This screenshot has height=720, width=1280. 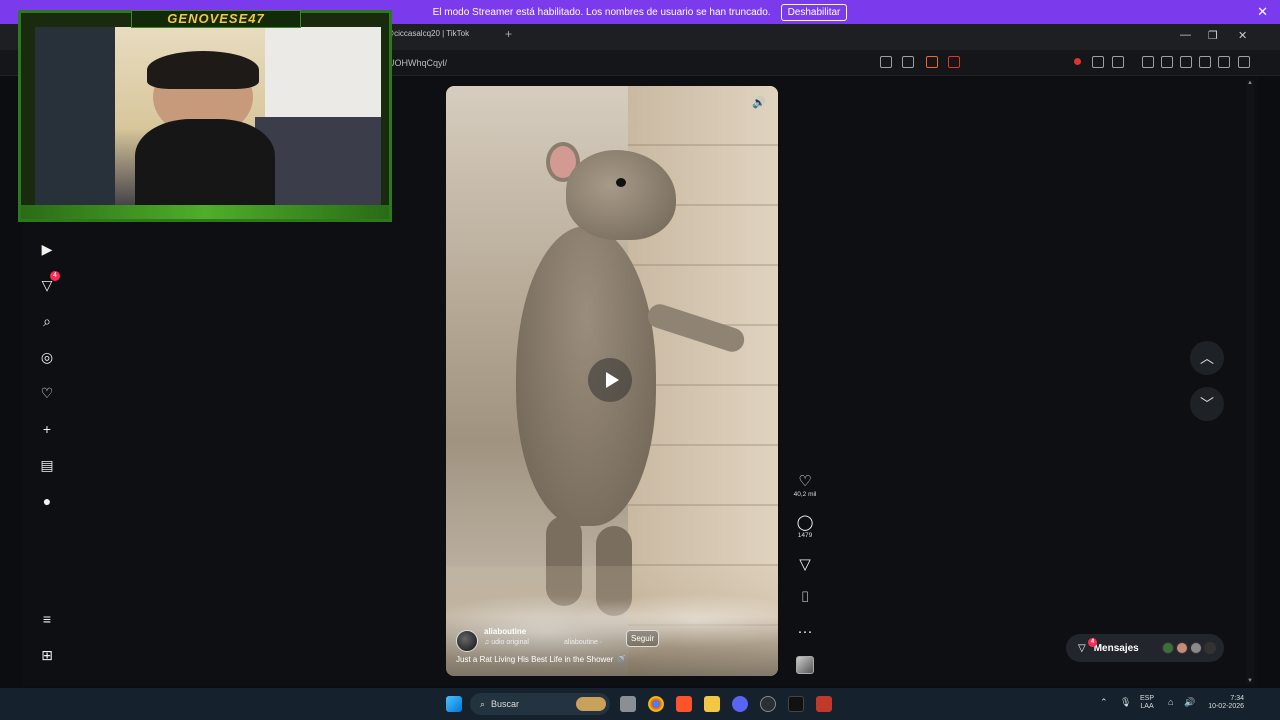 What do you see at coordinates (796, 704) in the screenshot?
I see `app-icon` at bounding box center [796, 704].